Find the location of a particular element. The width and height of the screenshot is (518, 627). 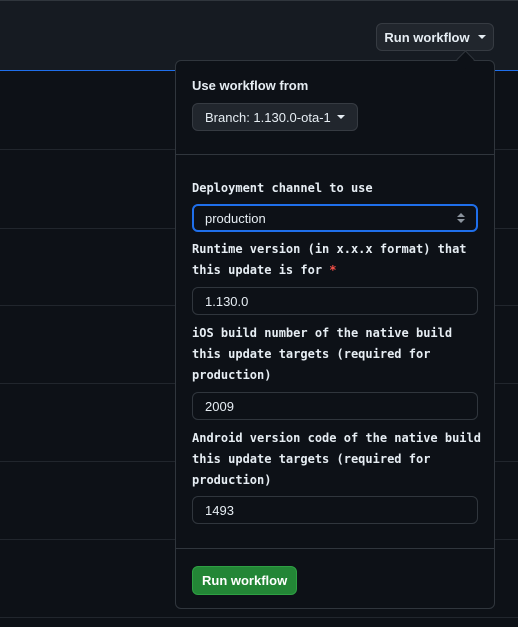

runtime-version-input: 1.130.0 is located at coordinates (335, 301).